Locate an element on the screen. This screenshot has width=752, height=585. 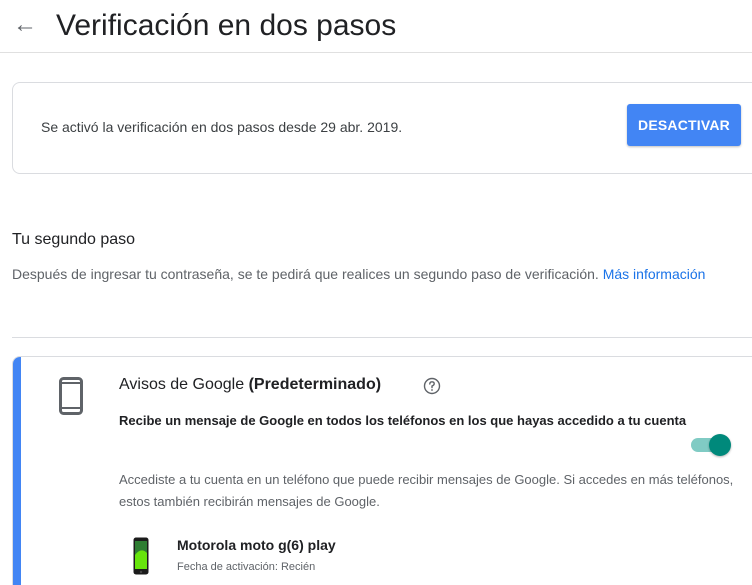
smartphone-device-icon is located at coordinates (141, 556).